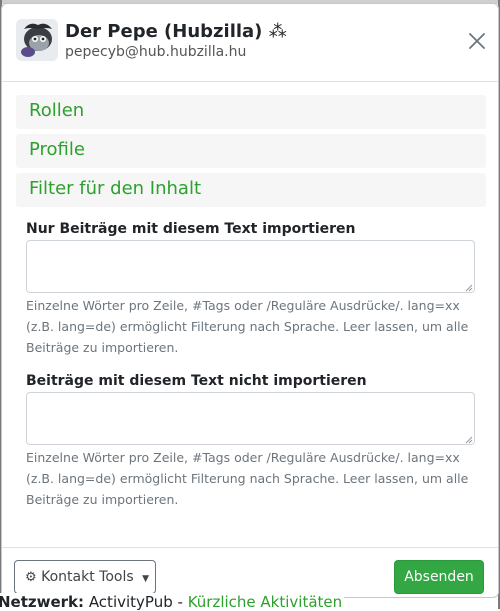 The image size is (500, 611). I want to click on caret-down-icon: ▼, so click(146, 579).